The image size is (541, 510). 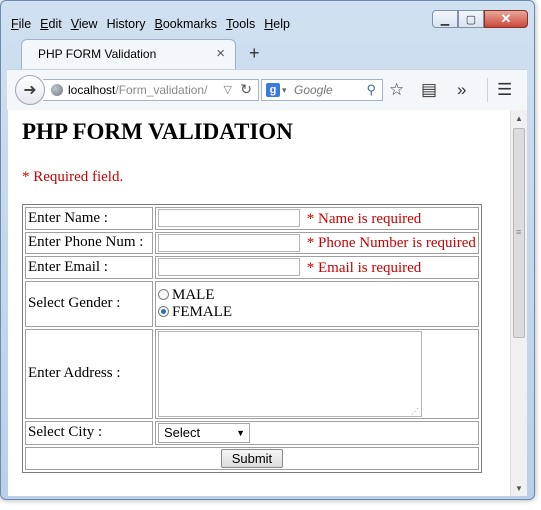 I want to click on maximize-button: ▢, so click(x=471, y=19).